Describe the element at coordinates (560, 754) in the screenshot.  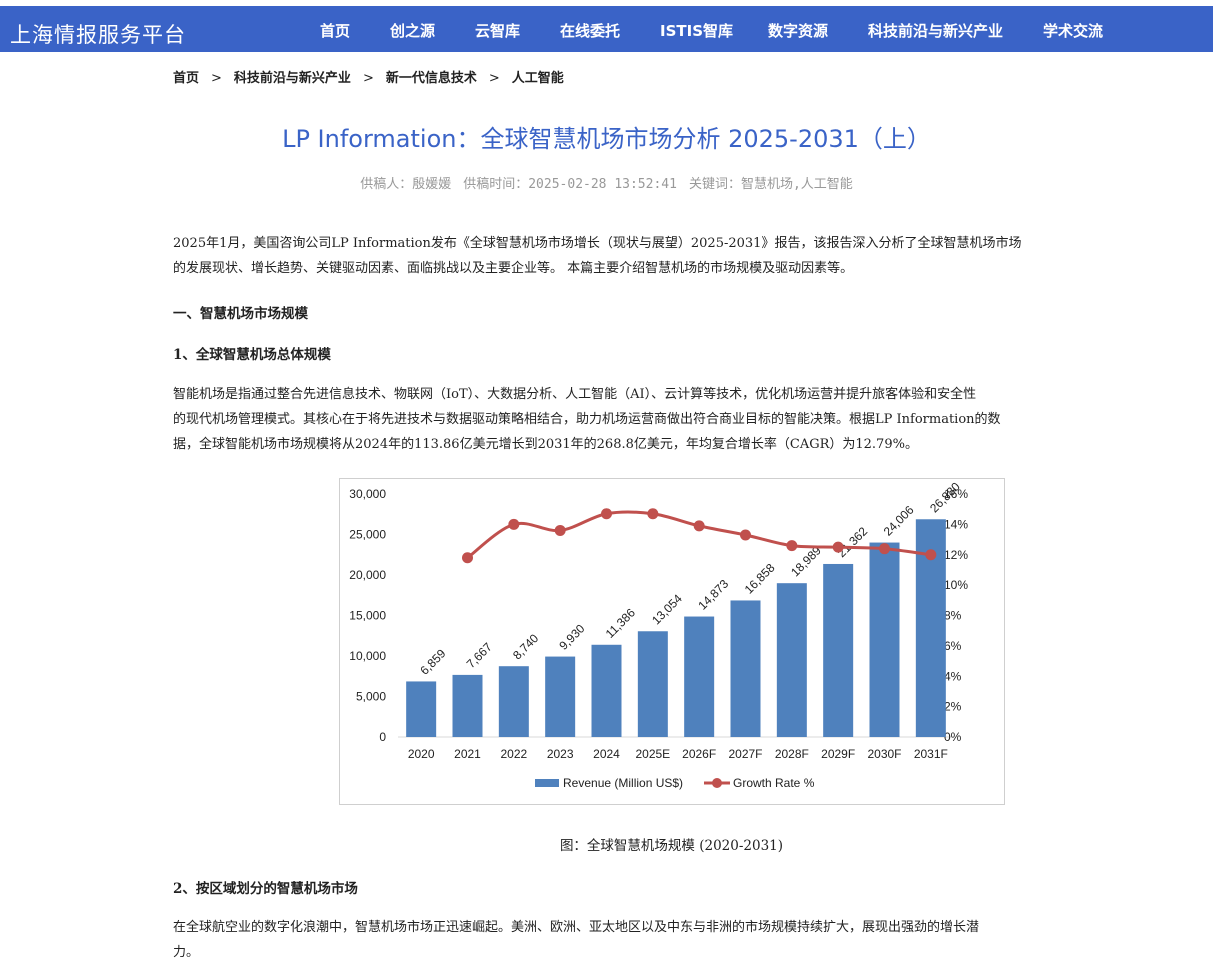
I see `x-tick-label: 2023` at that location.